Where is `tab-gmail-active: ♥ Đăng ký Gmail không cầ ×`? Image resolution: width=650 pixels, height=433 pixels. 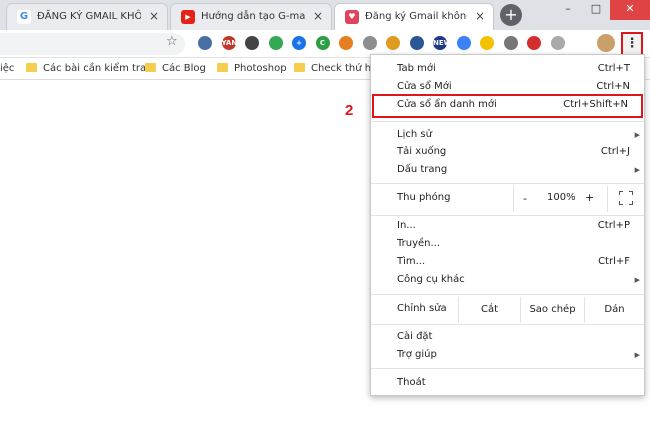
tab-gmail-active: ♥ Đăng ký Gmail không cầ × is located at coordinates (414, 16).